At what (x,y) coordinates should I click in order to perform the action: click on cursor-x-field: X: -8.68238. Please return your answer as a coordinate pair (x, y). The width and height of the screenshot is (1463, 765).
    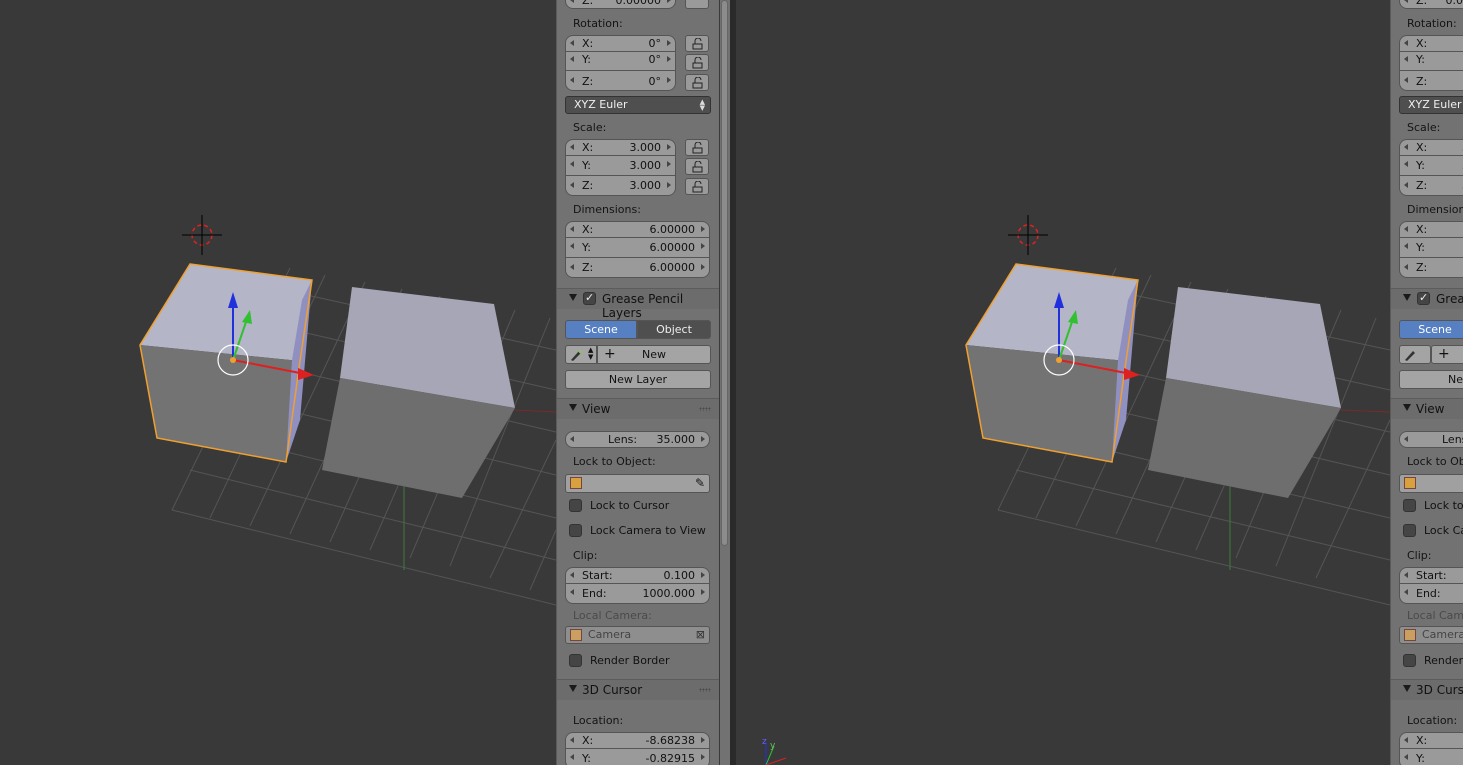
    Looking at the image, I should click on (637, 740).